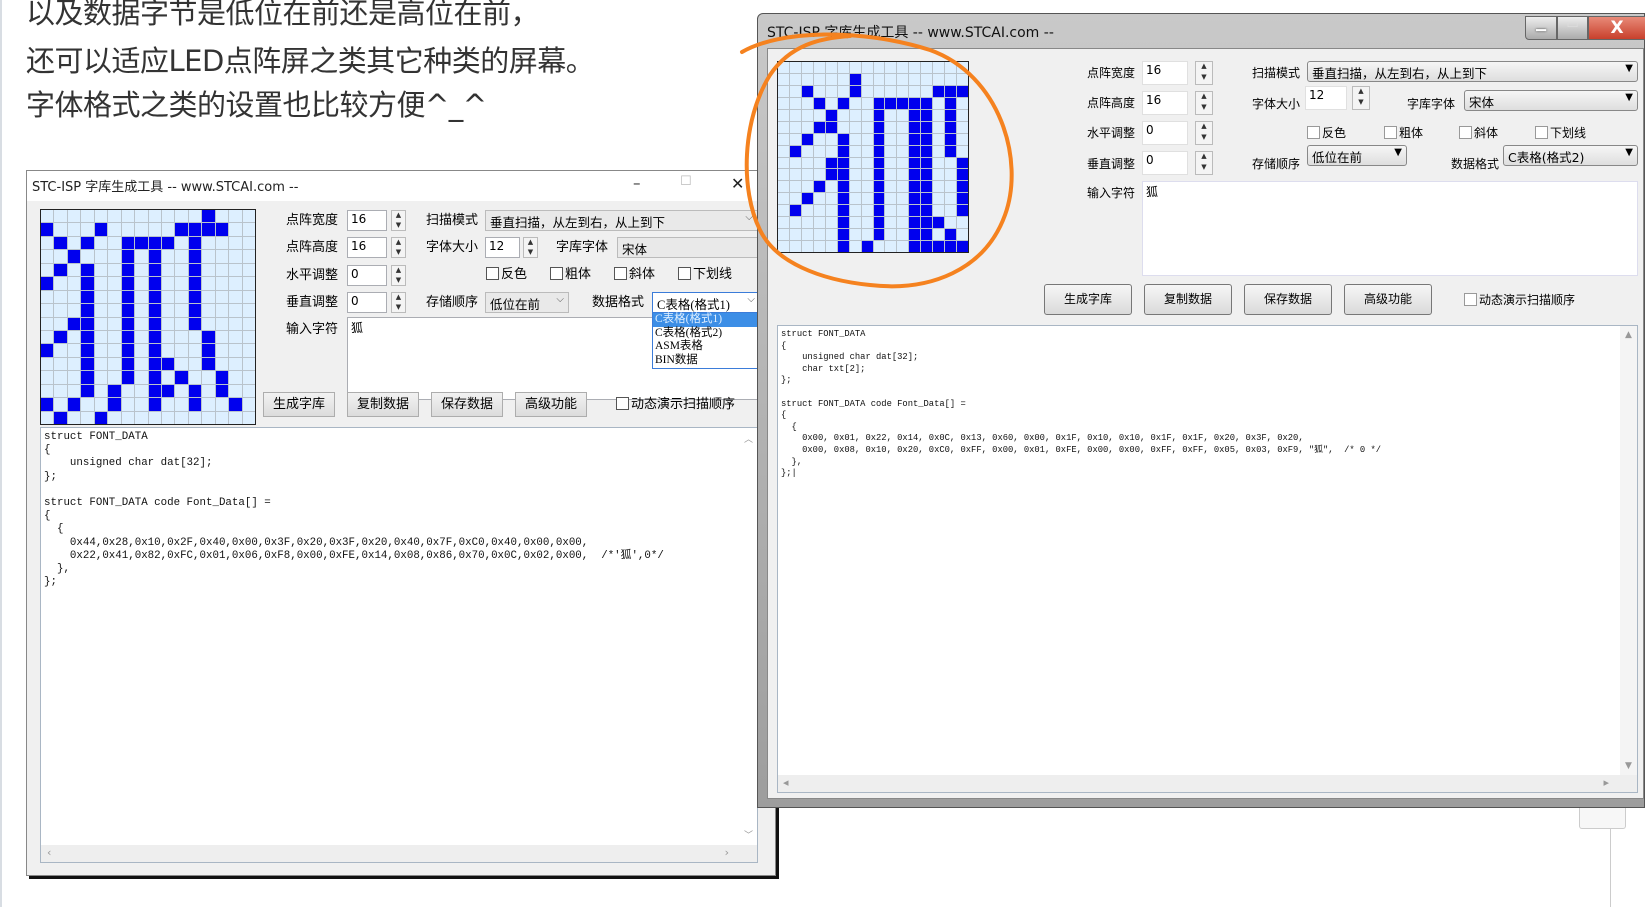 The height and width of the screenshot is (907, 1645). What do you see at coordinates (398, 247) in the screenshot?
I see `height-spinner: ▲ ▼` at bounding box center [398, 247].